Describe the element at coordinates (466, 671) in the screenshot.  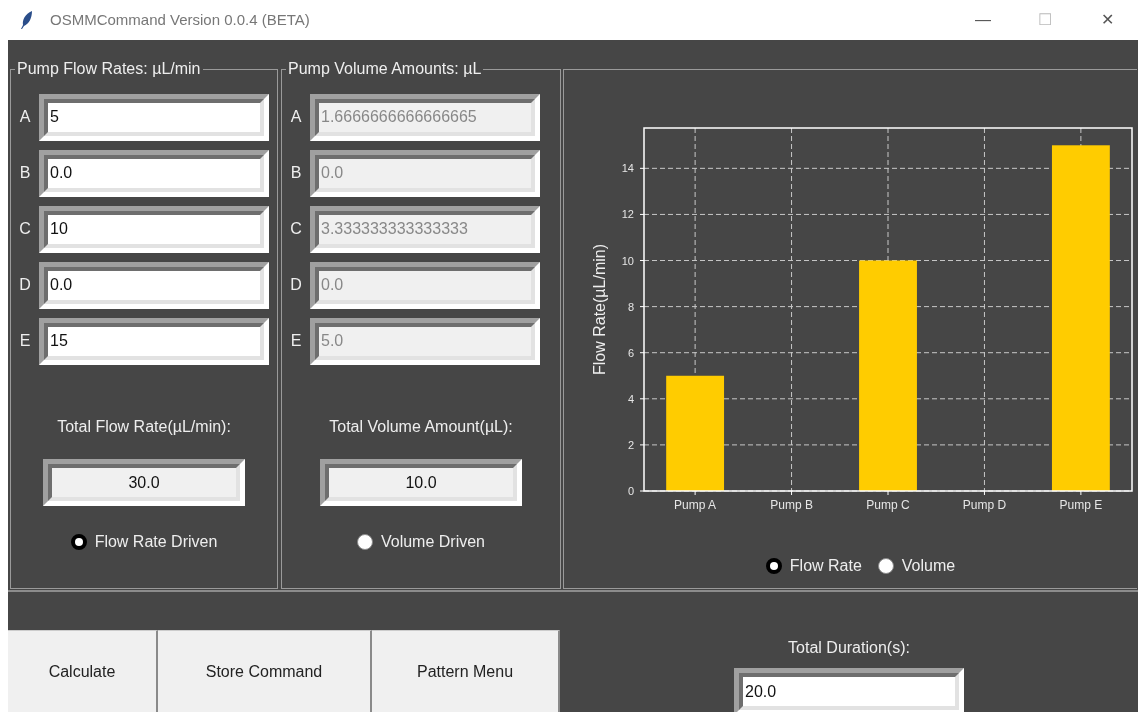
I see `command-button: Pattern Menu` at that location.